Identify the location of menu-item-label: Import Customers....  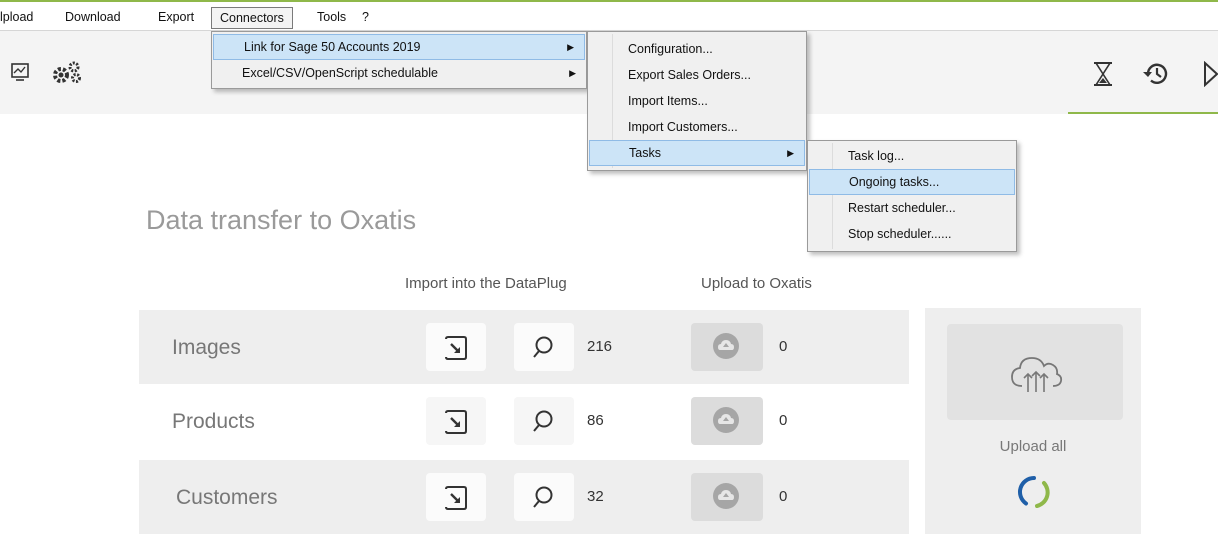
(683, 127).